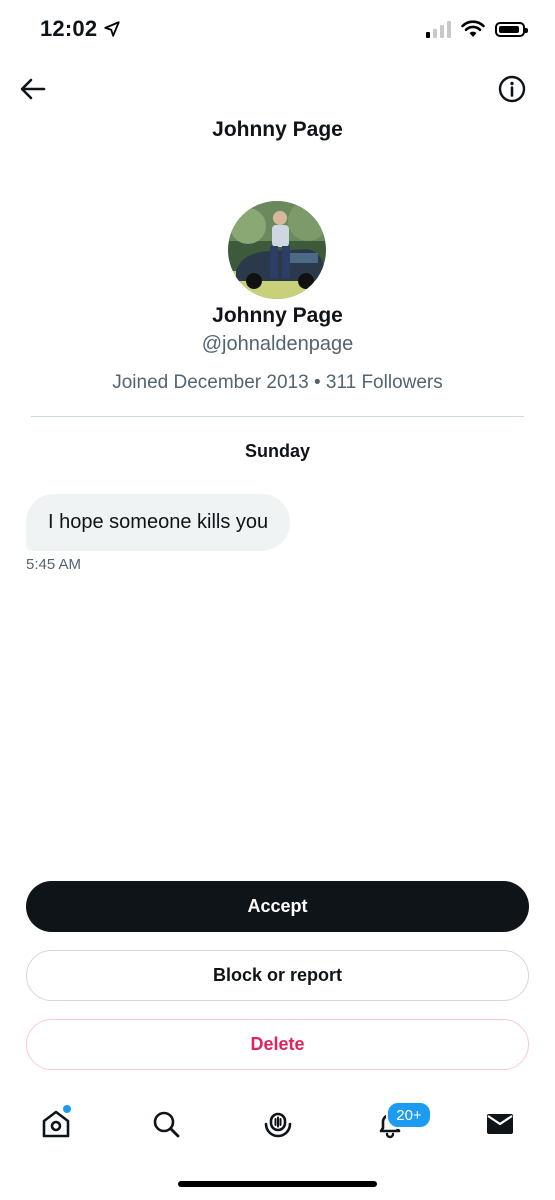 This screenshot has width=555, height=1200. I want to click on avatar-photo, so click(277, 250).